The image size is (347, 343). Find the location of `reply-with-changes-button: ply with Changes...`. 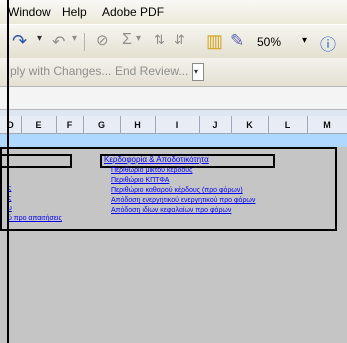

reply-with-changes-button: ply with Changes... is located at coordinates (60, 71).